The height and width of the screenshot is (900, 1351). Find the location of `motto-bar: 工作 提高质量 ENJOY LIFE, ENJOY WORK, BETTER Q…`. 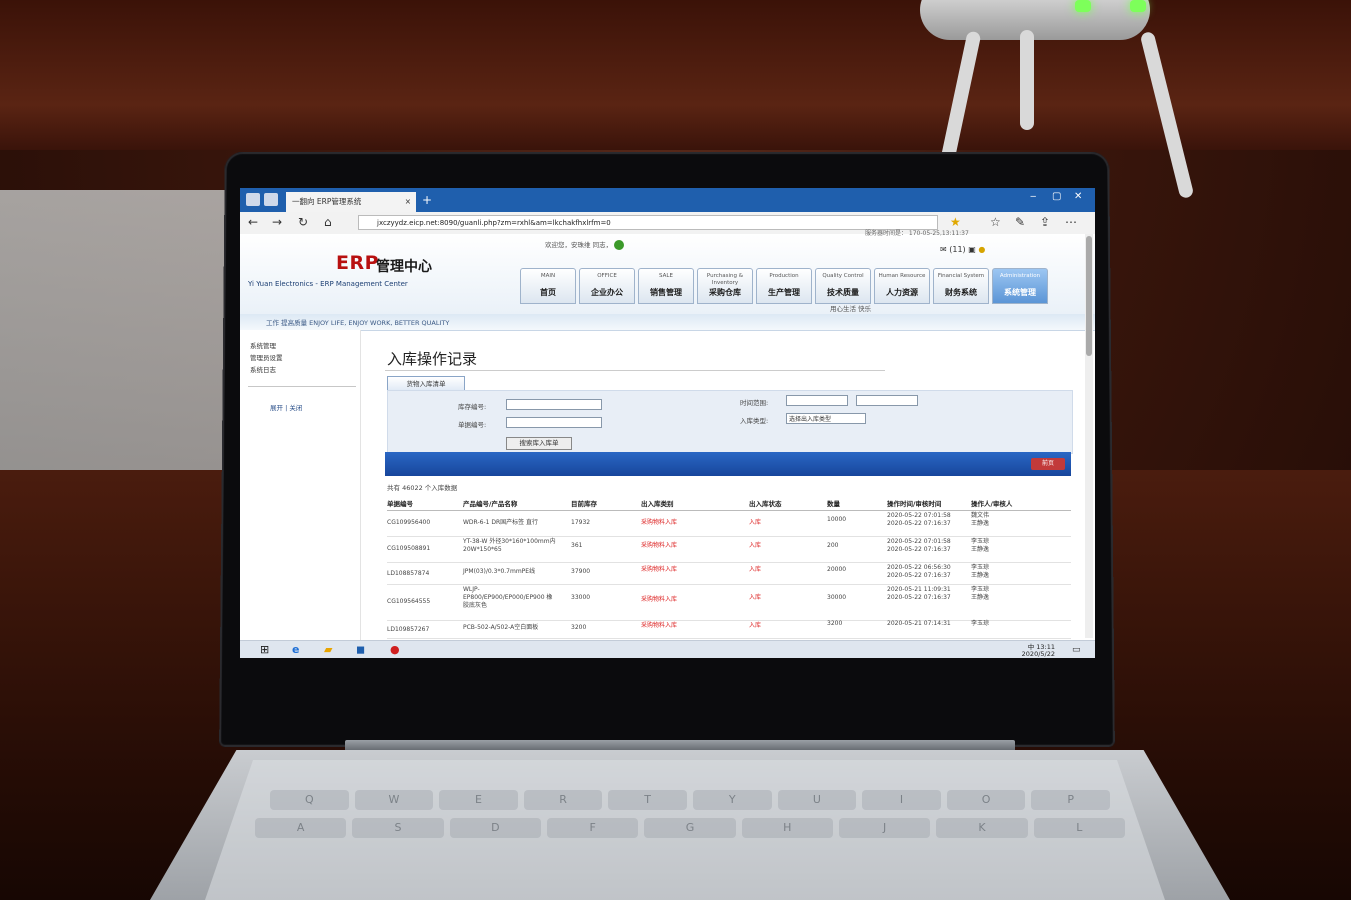

motto-bar: 工作 提高质量 ENJOY LIFE, ENJOY WORK, BETTER Q… is located at coordinates (667, 322).